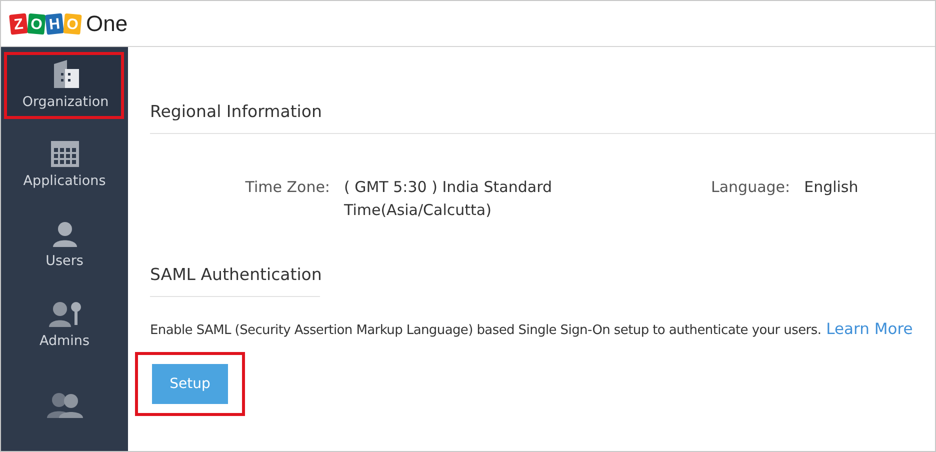 The width and height of the screenshot is (936, 452). Describe the element at coordinates (235, 281) in the screenshot. I see `section-heading: SAML Authentication` at that location.